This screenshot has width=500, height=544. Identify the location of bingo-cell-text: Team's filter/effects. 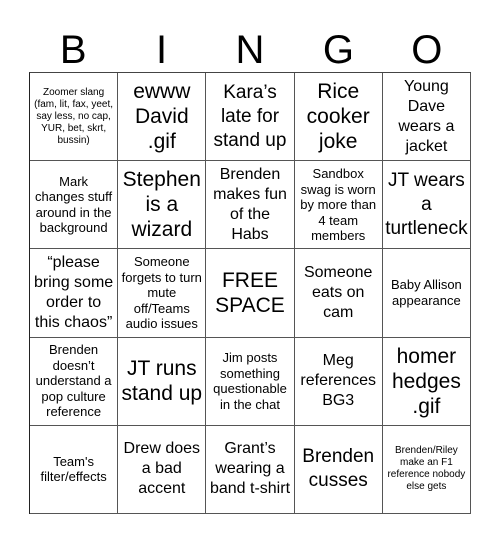
(73, 469).